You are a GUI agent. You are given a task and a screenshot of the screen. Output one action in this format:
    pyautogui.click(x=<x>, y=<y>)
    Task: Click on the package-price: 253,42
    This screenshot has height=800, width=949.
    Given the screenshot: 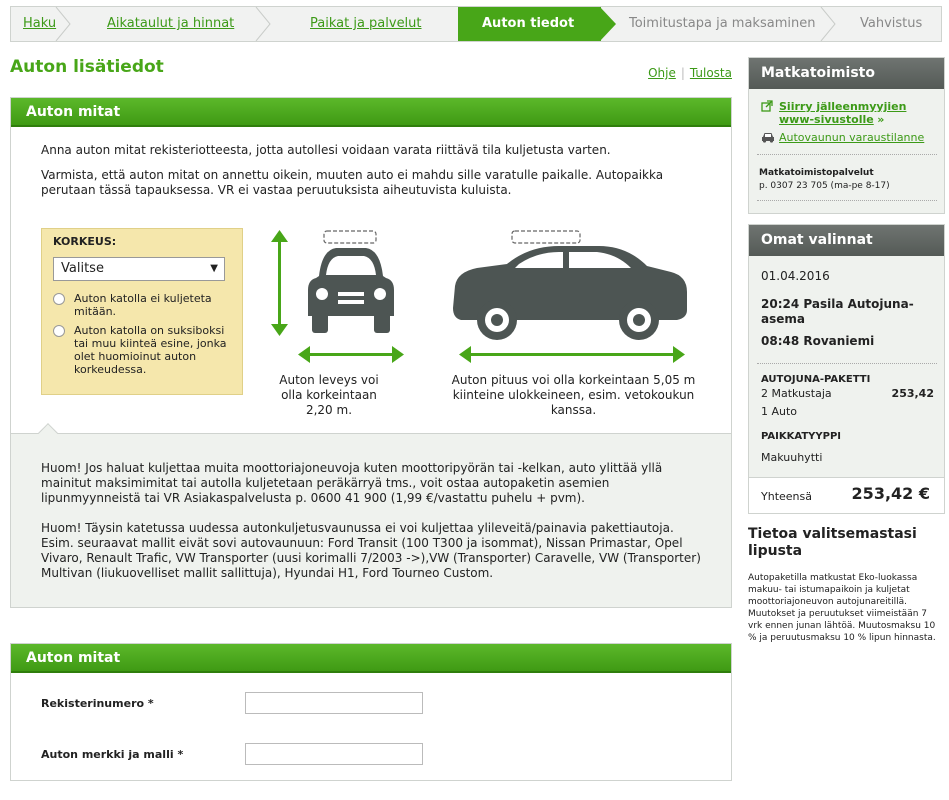 What is the action you would take?
    pyautogui.click(x=912, y=393)
    